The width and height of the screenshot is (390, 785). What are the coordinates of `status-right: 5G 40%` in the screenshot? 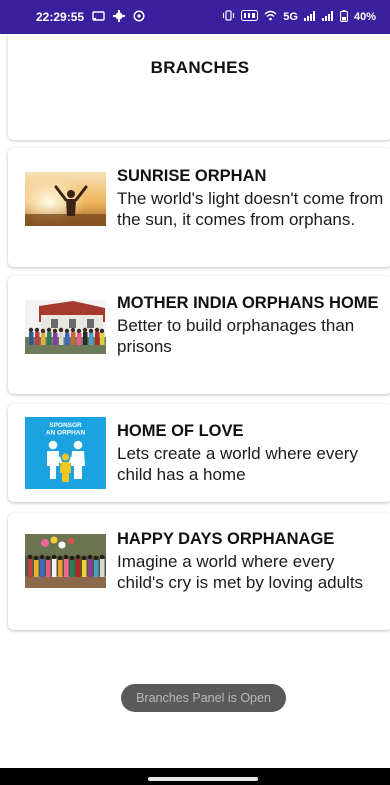 It's located at (299, 17).